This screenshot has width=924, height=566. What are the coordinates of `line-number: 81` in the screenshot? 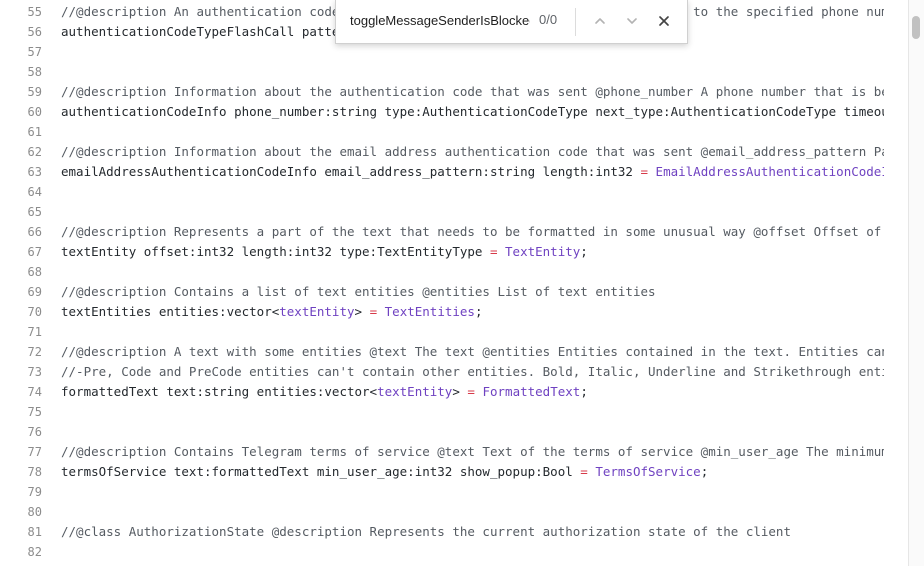 It's located at (34, 532).